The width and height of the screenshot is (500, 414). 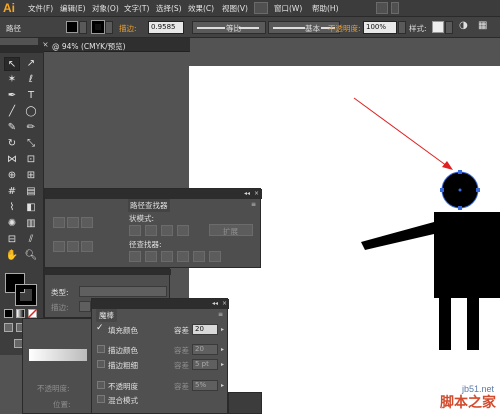 I want to click on align-right-button, so click(x=87, y=222).